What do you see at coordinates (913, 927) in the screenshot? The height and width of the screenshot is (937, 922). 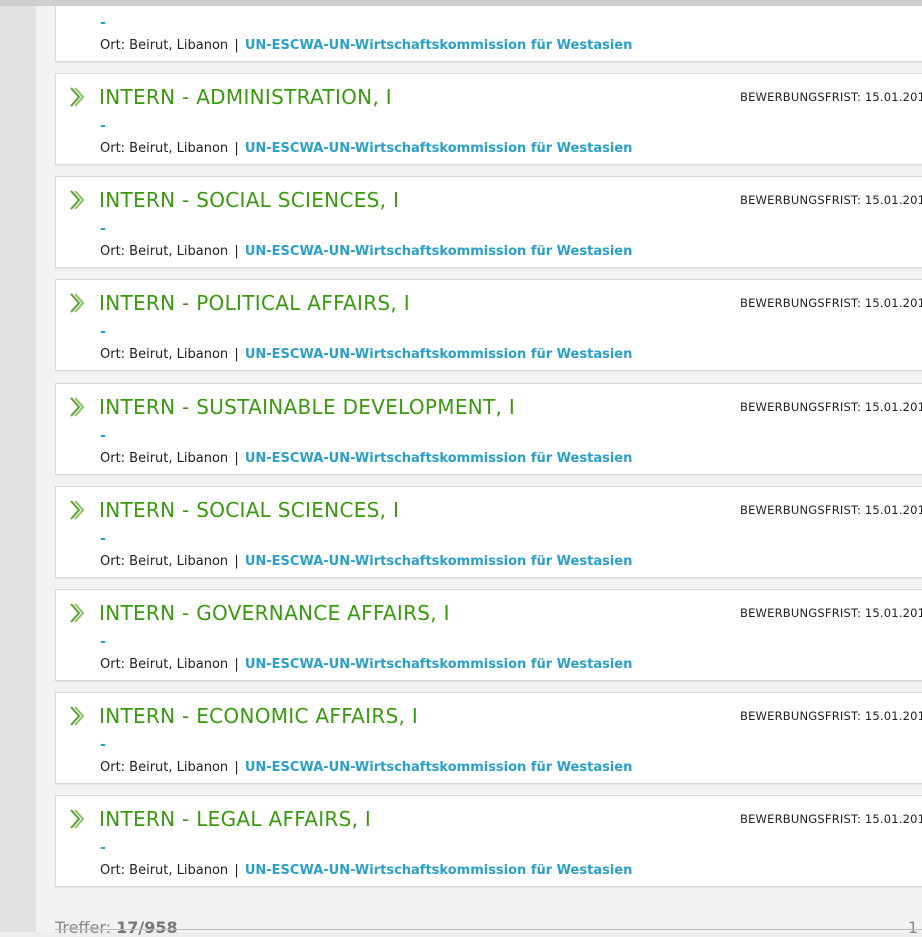 I see `pagination-current-page: 1` at bounding box center [913, 927].